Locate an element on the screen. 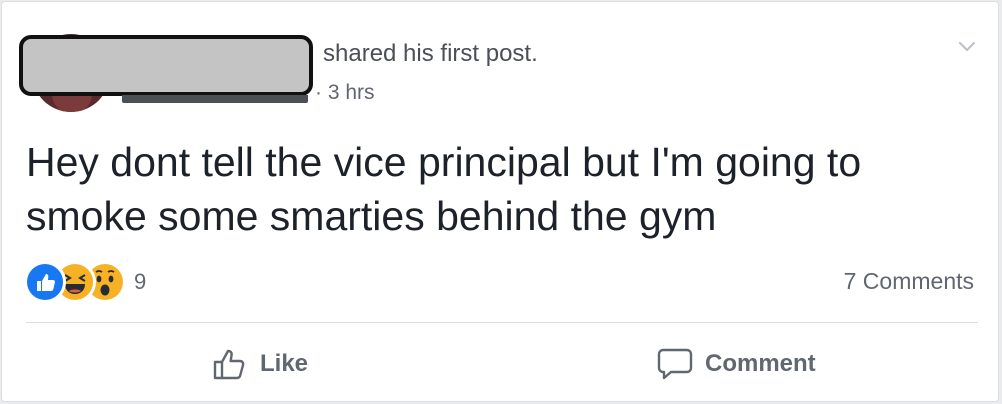  comment-button: Comment is located at coordinates (736, 364).